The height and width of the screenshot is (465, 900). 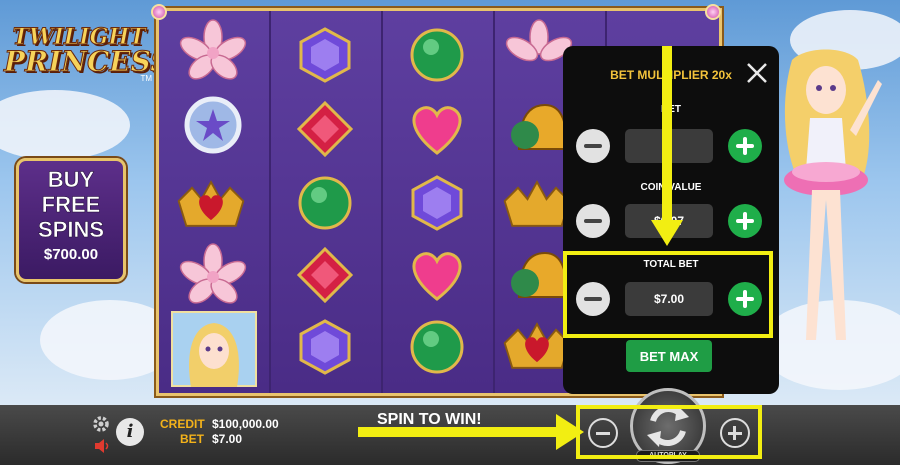 What do you see at coordinates (745, 221) in the screenshot?
I see `coin-value-increase-button` at bounding box center [745, 221].